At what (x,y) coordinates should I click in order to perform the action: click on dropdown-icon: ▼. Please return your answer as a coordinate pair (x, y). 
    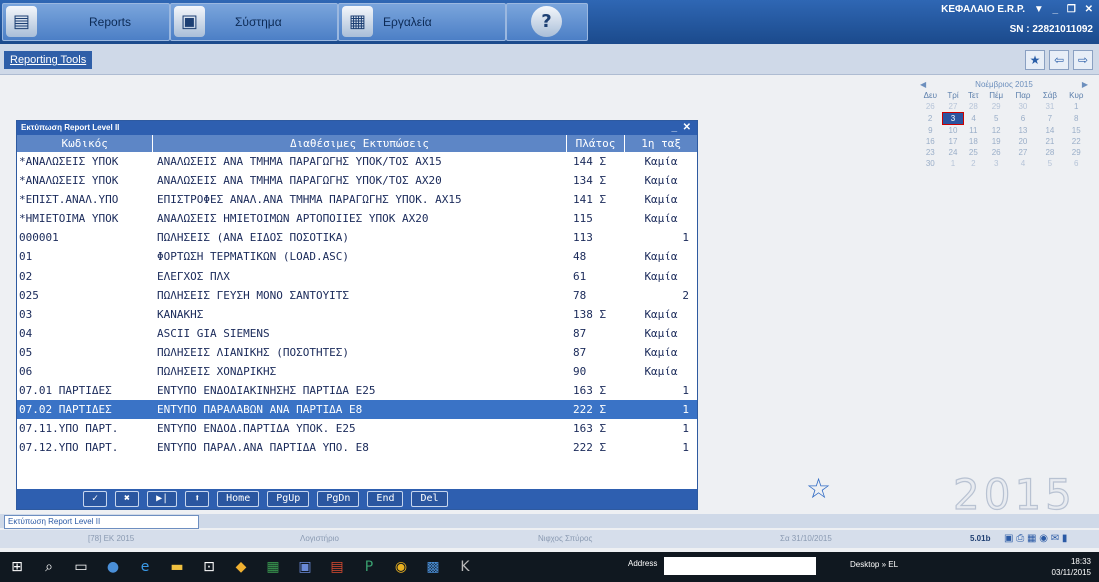
    Looking at the image, I should click on (1039, 9).